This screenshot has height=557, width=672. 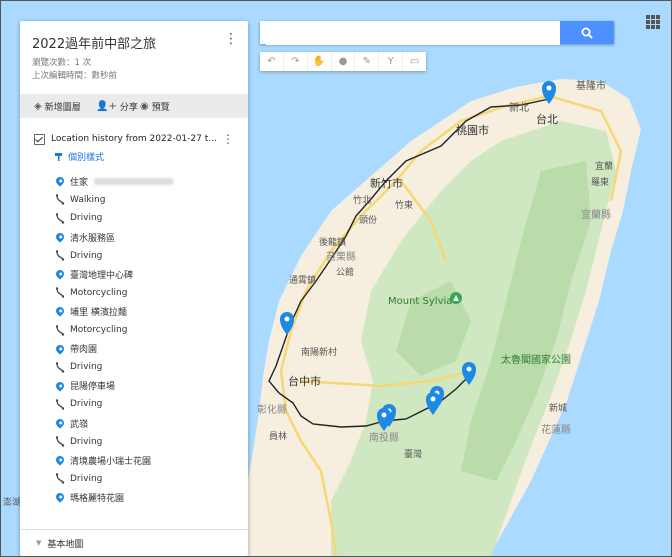 I want to click on place-item: 埔里 横濱拉麵, so click(x=114, y=311).